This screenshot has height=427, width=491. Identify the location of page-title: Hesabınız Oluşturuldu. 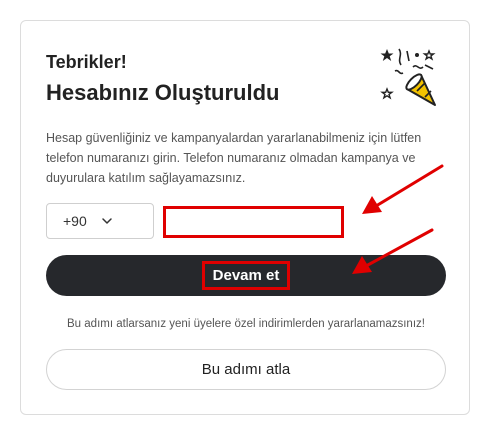
(163, 92).